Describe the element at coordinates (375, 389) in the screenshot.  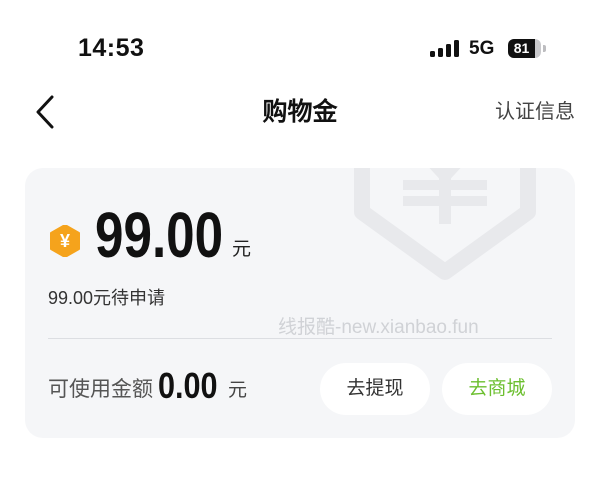
I see `withdraw-button: 去提现` at that location.